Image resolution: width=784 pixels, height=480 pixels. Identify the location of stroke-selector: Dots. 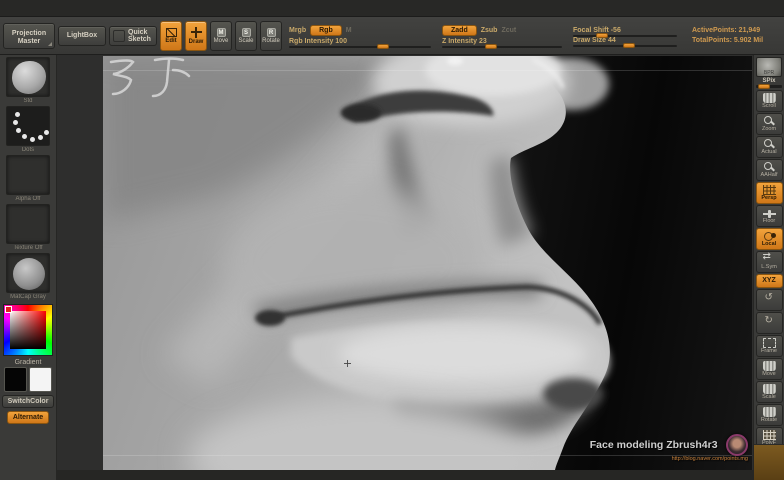
(28, 129).